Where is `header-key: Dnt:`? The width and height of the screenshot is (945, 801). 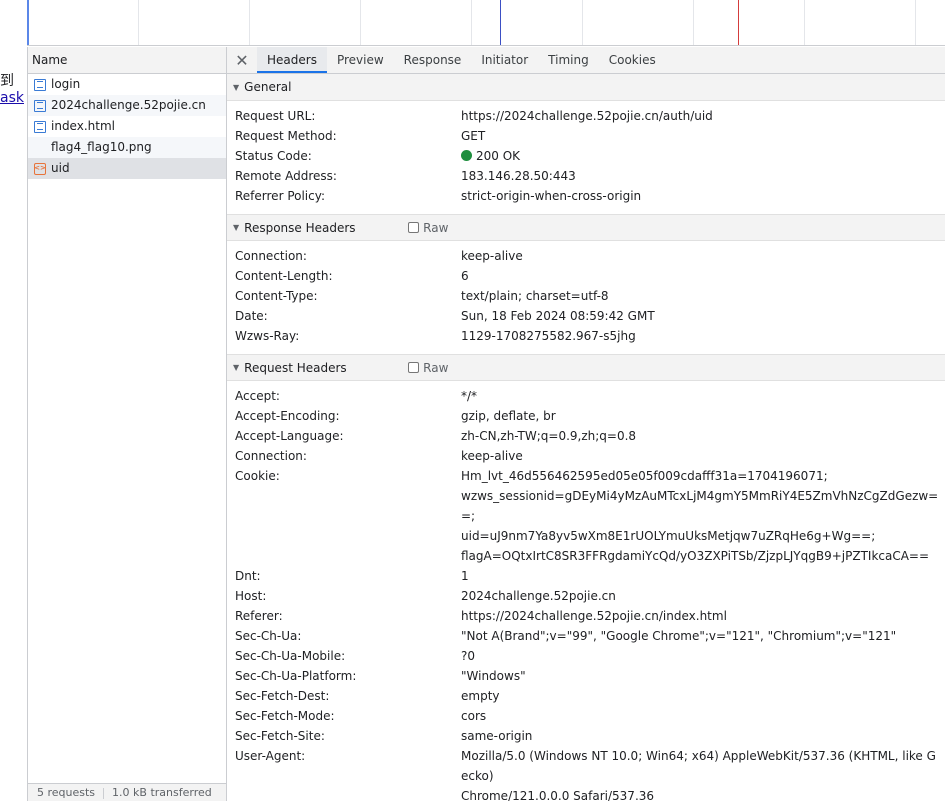 header-key: Dnt: is located at coordinates (248, 576).